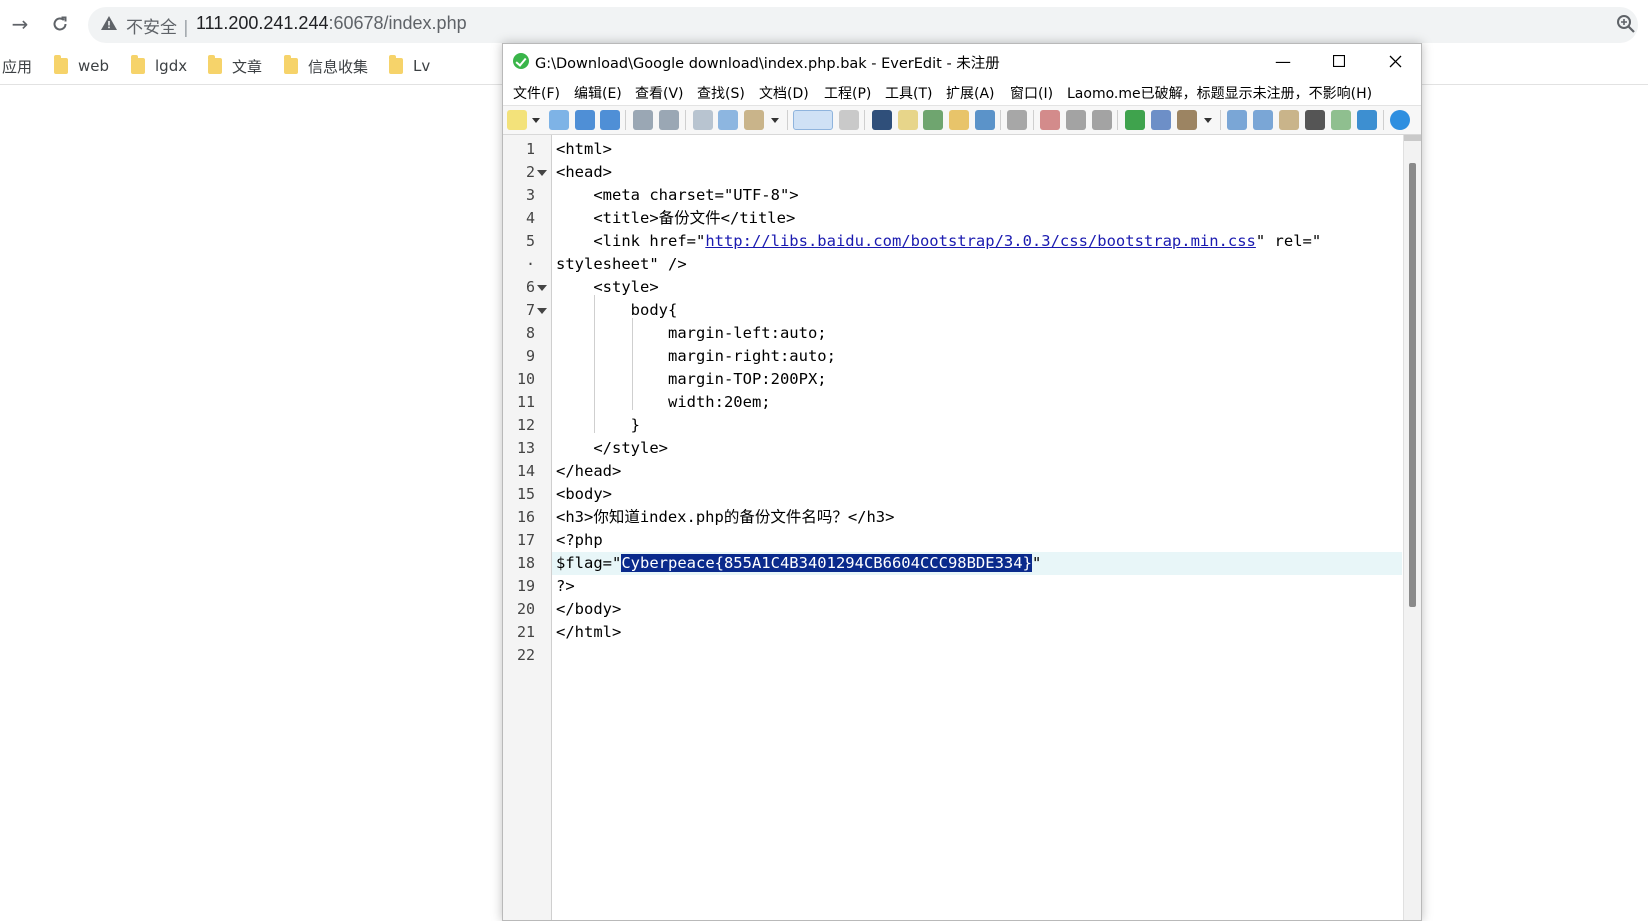 The width and height of the screenshot is (1648, 921). Describe the element at coordinates (1315, 120) in the screenshot. I see `output-icon` at that location.